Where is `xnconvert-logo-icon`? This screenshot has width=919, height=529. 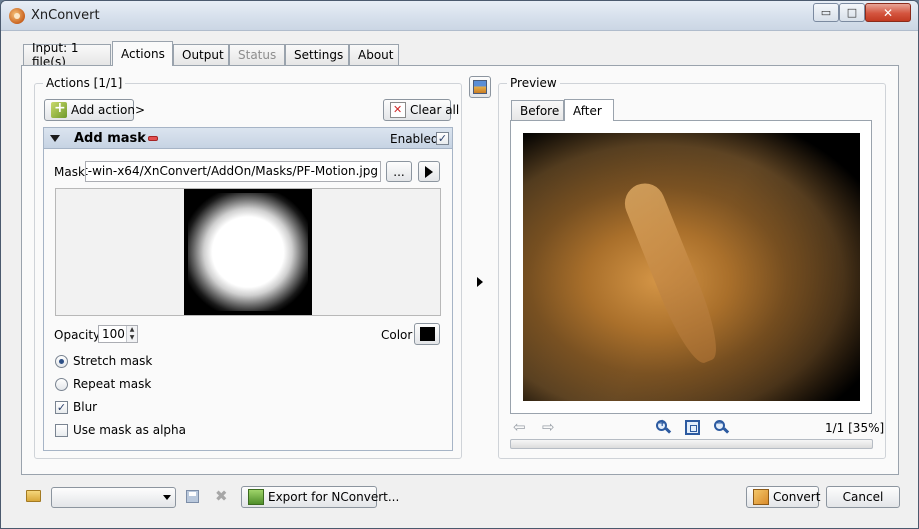 xnconvert-logo-icon is located at coordinates (17, 16).